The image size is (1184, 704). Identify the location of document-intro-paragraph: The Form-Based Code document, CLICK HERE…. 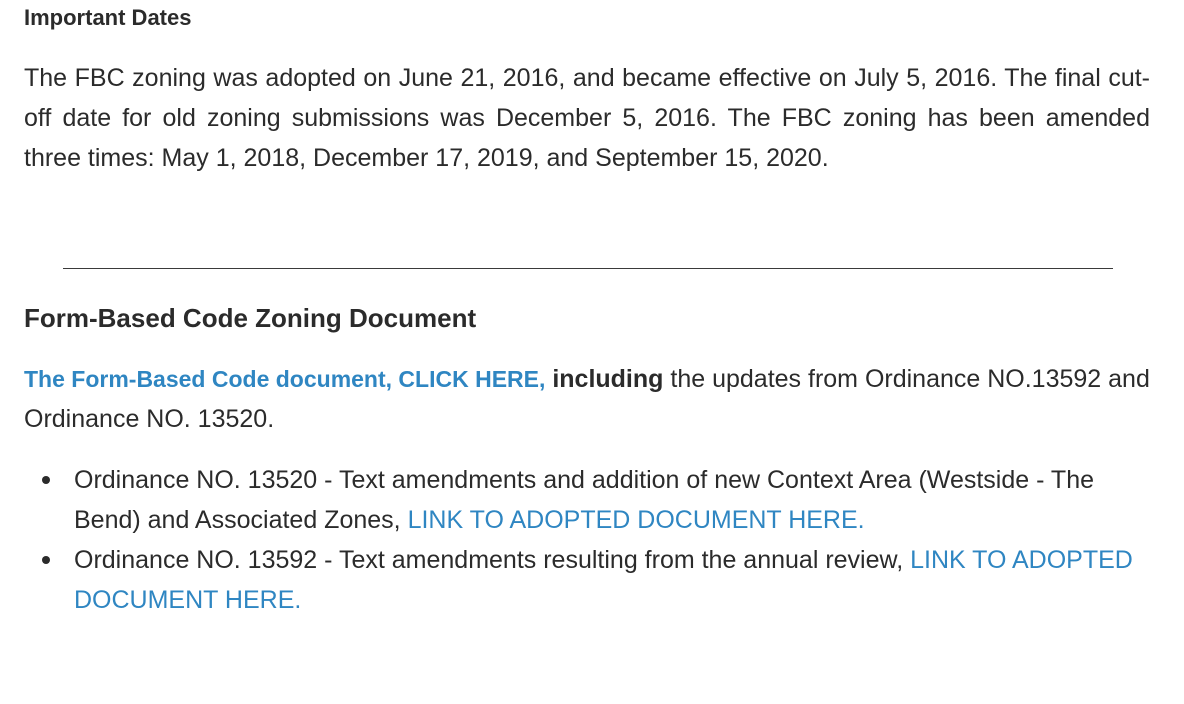
(587, 399).